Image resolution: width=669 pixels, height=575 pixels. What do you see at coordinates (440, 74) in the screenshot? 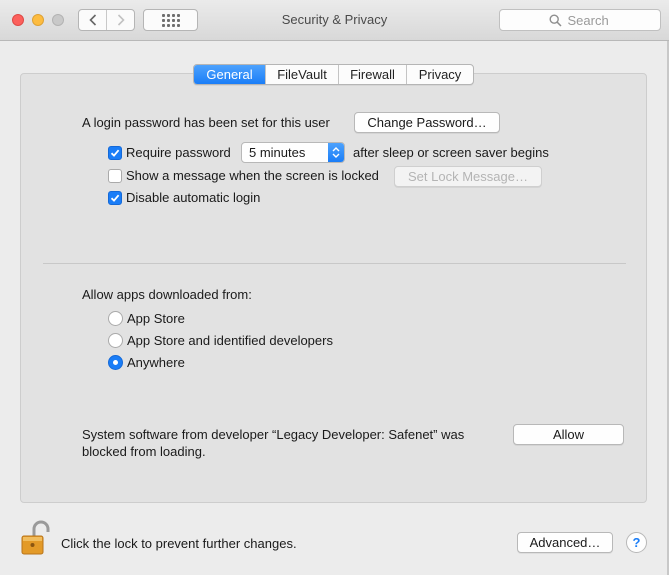
I see `tab-privacy: Privacy` at bounding box center [440, 74].